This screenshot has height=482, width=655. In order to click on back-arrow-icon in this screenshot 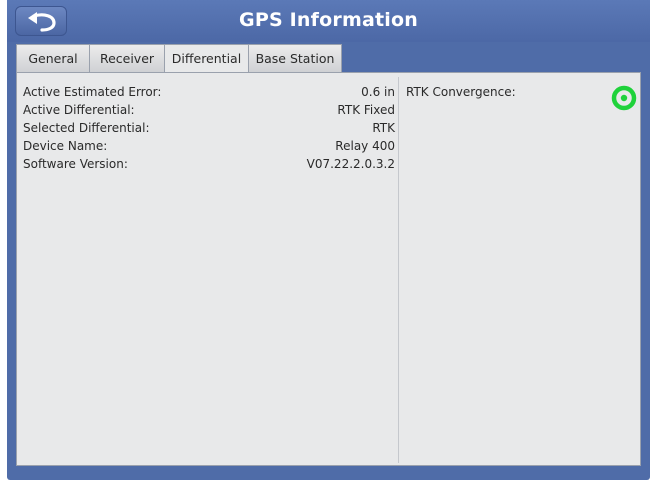, I will do `click(42, 22)`.